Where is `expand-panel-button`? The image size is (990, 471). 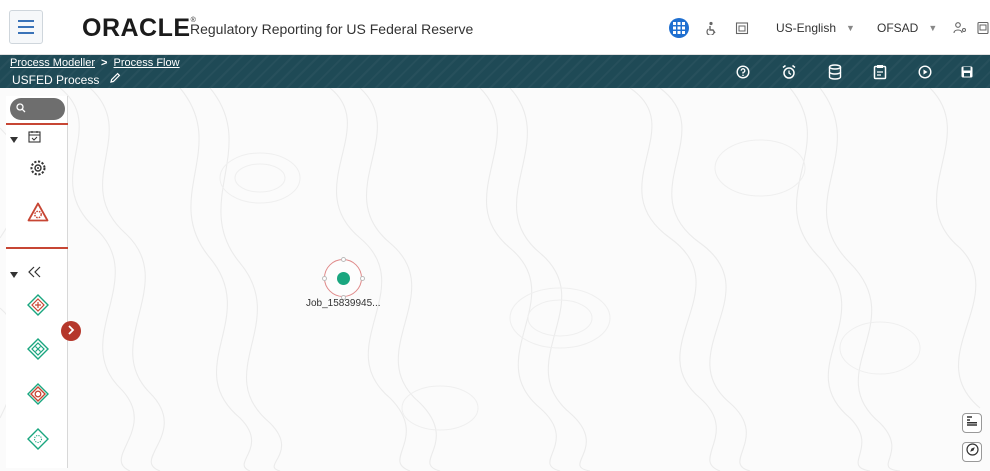
expand-panel-button is located at coordinates (71, 331).